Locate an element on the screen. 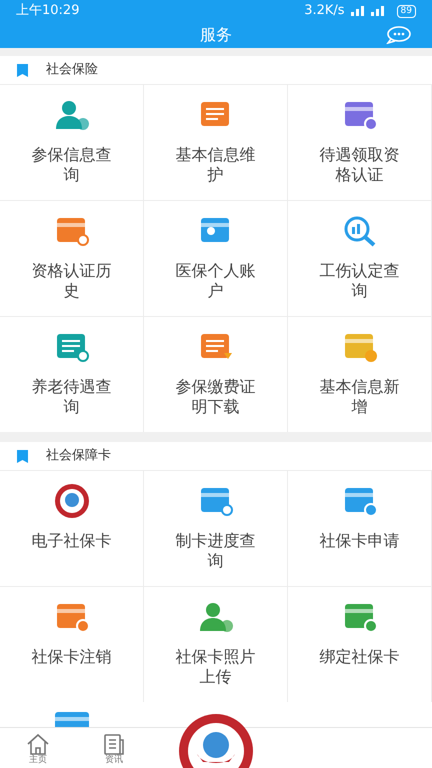 Image resolution: width=432 pixels, height=768 pixels. section-title: 社会保险 is located at coordinates (72, 70).